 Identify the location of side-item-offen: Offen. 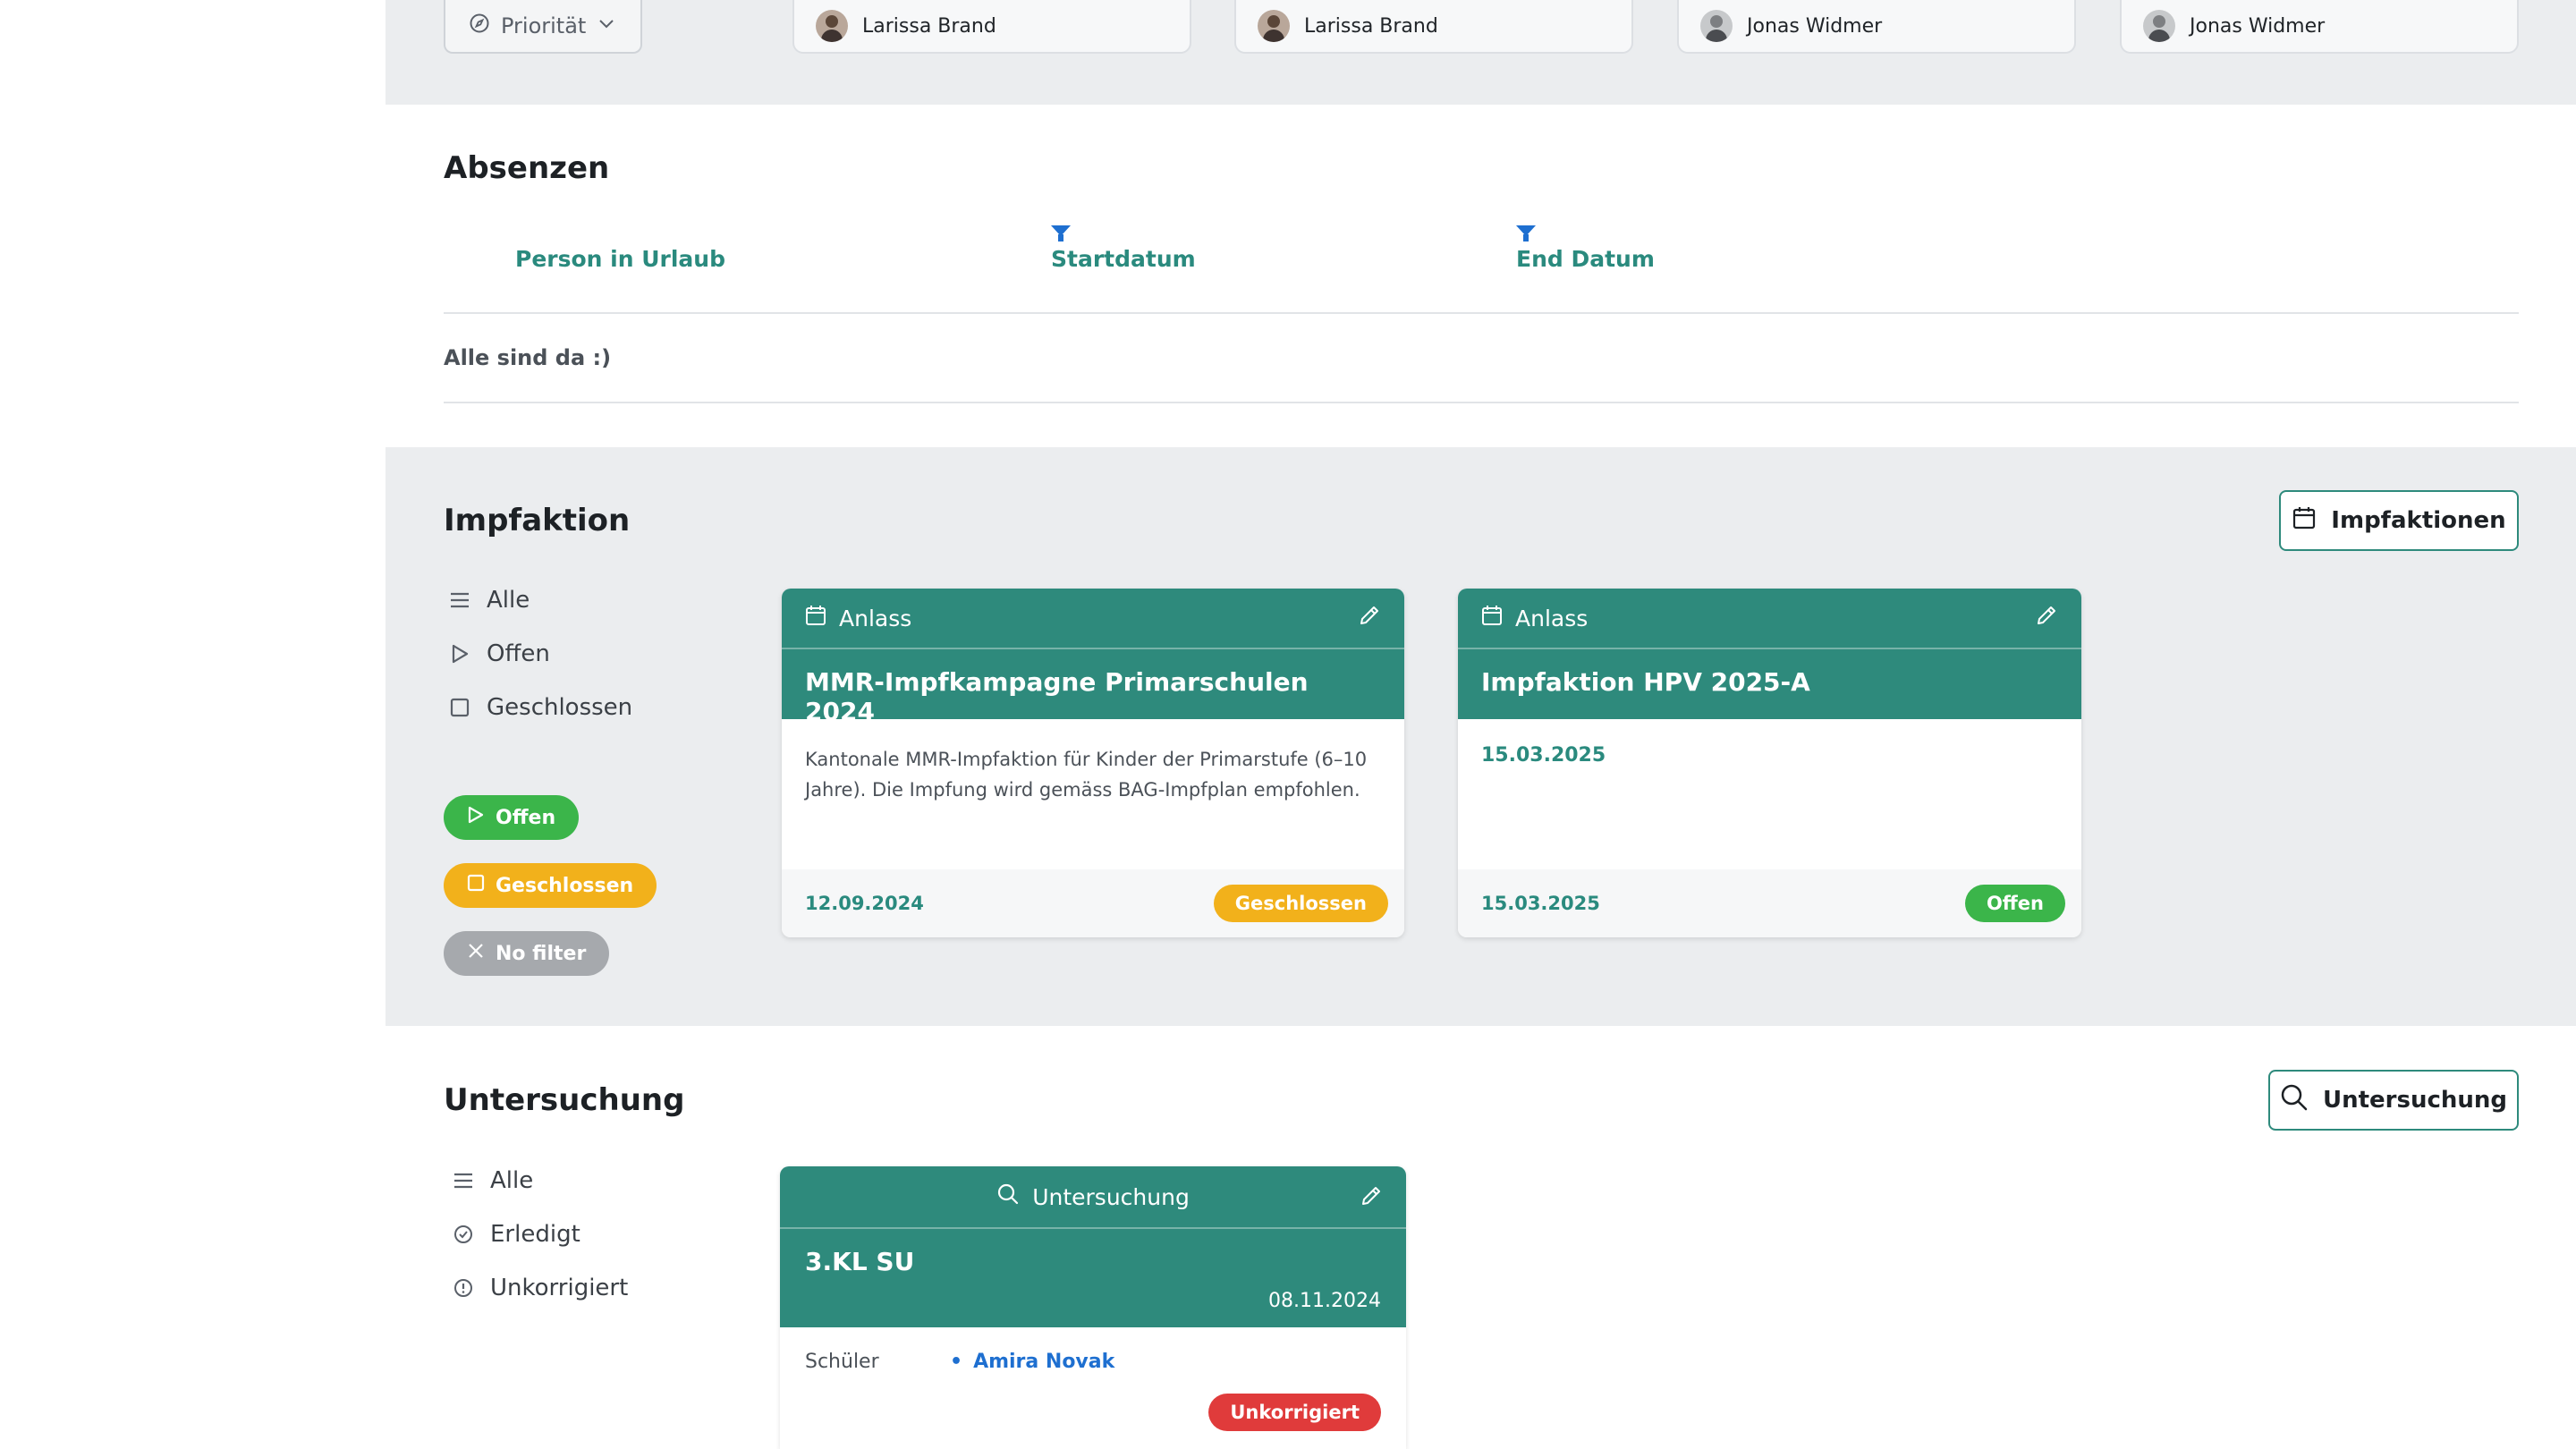
(499, 653).